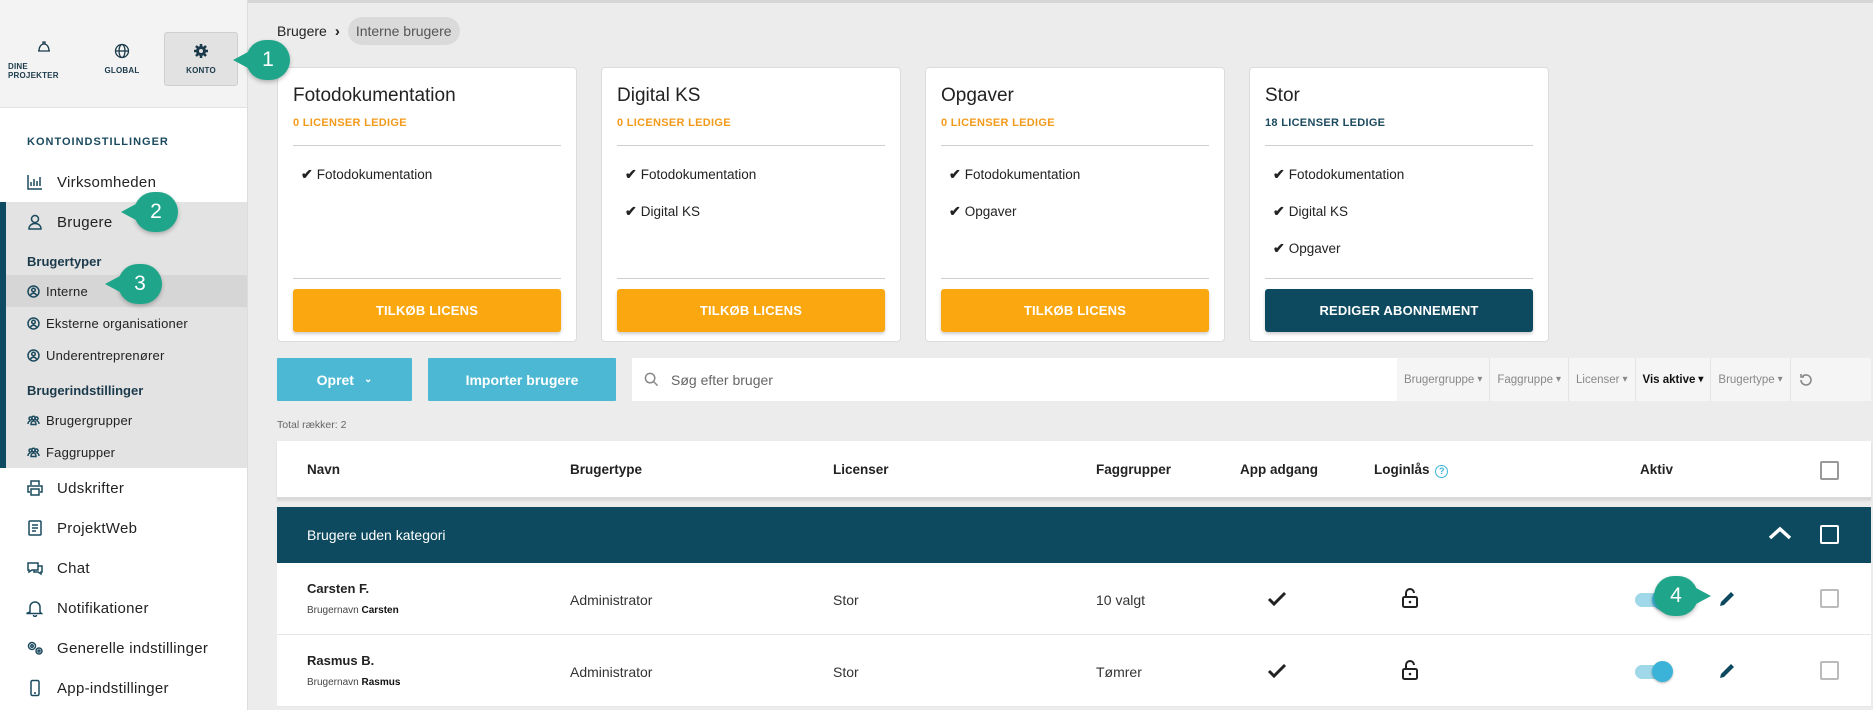  Describe the element at coordinates (44, 59) in the screenshot. I see `nav-dine-projekter: DINE PROJEKTER` at that location.